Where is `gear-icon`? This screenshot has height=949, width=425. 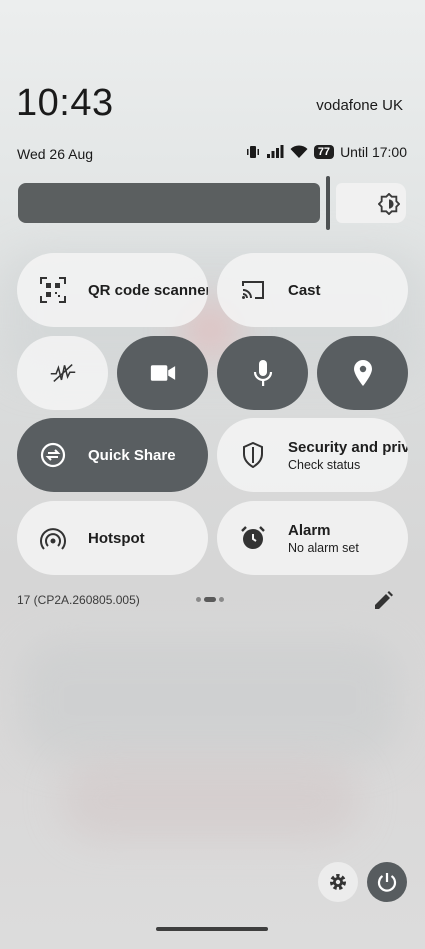 gear-icon is located at coordinates (338, 882).